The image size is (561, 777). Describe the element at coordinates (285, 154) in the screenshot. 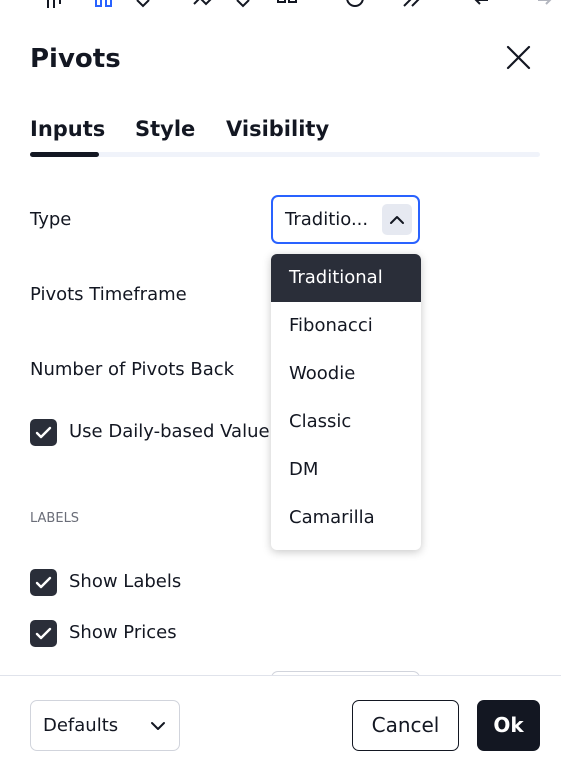

I see `tab-track` at that location.